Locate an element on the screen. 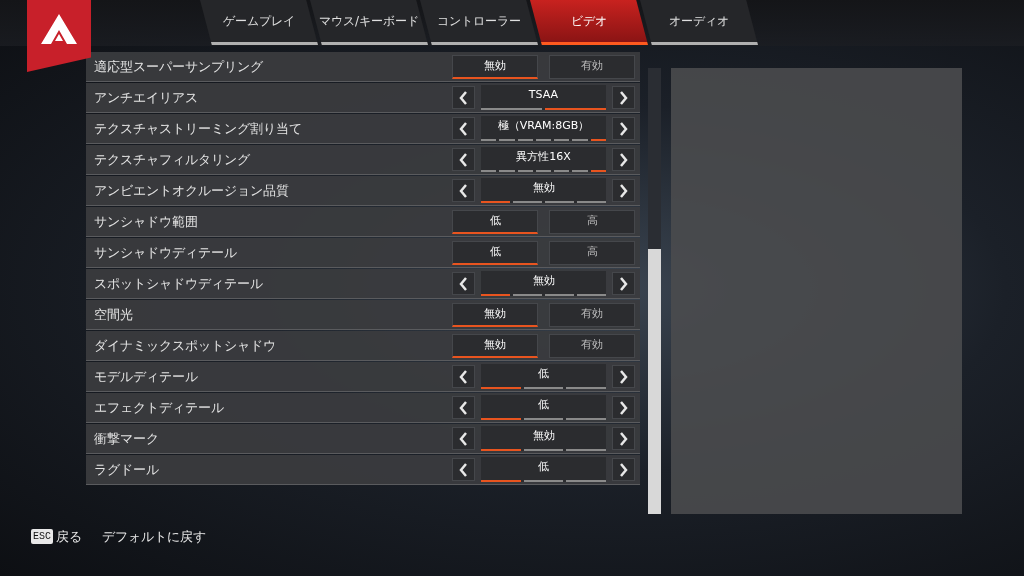 The width and height of the screenshot is (1024, 576). setting-label: テクスチャストリーミング割り当て is located at coordinates (198, 128).